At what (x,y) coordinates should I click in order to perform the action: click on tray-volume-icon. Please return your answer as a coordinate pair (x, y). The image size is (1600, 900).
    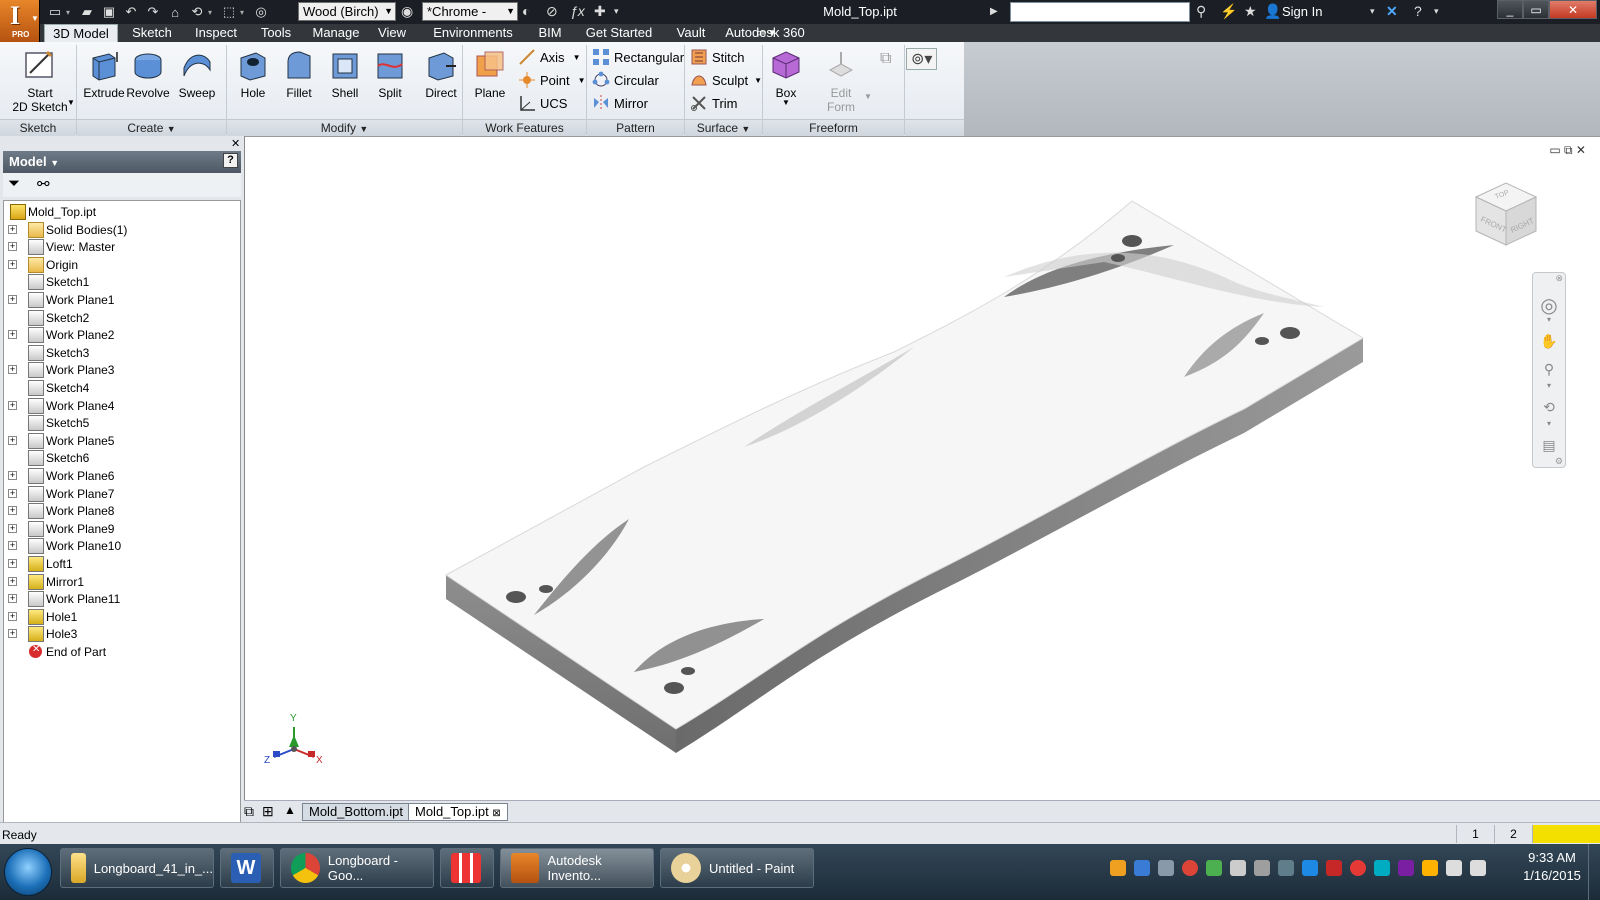
    Looking at the image, I should click on (1478, 868).